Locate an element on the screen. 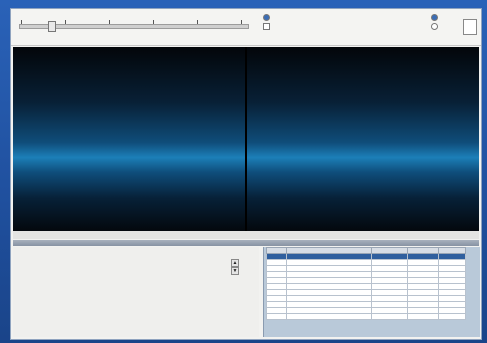 The width and height of the screenshot is (487, 343). spin-up-icon: ▲ is located at coordinates (235, 263).